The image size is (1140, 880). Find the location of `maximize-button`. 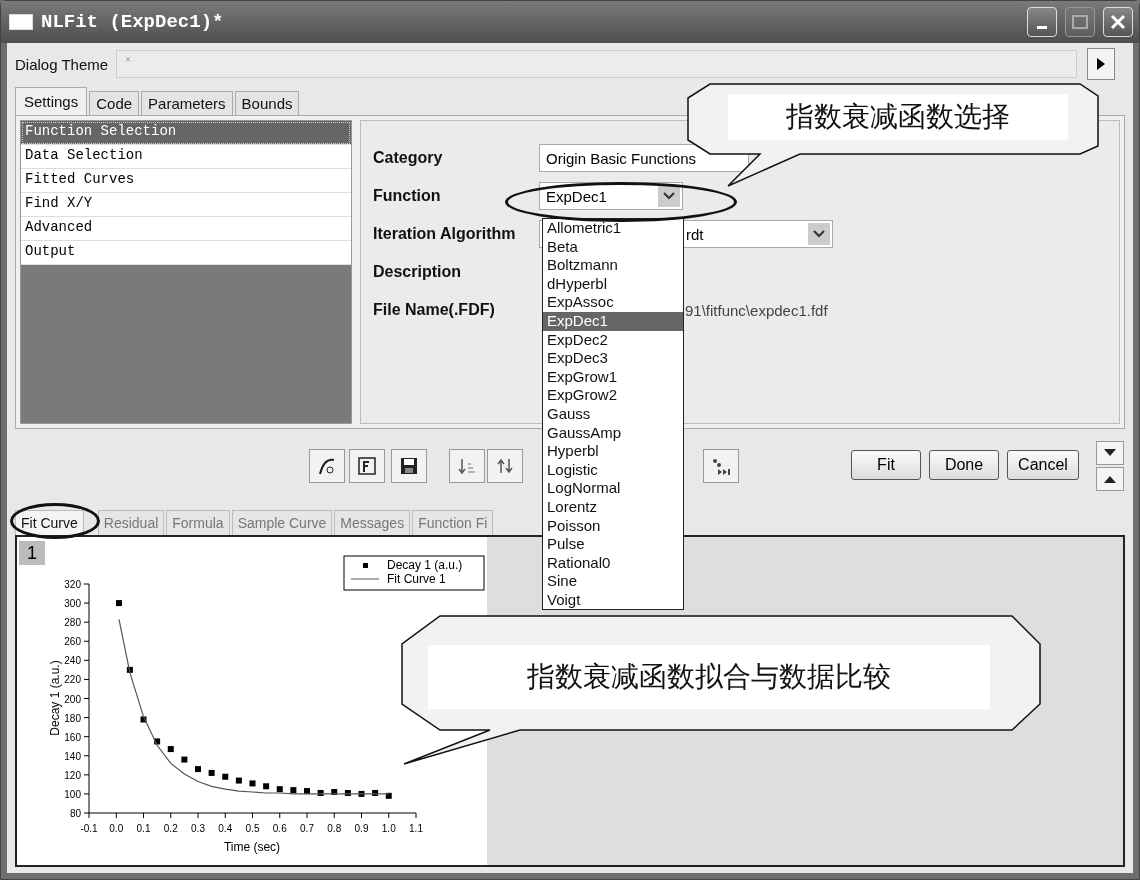

maximize-button is located at coordinates (1080, 22).